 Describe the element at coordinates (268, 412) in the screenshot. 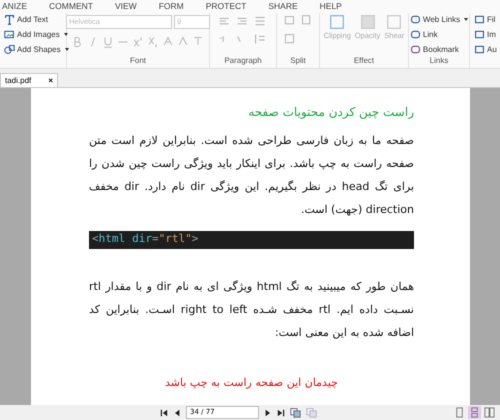

I see `next-page-button` at that location.